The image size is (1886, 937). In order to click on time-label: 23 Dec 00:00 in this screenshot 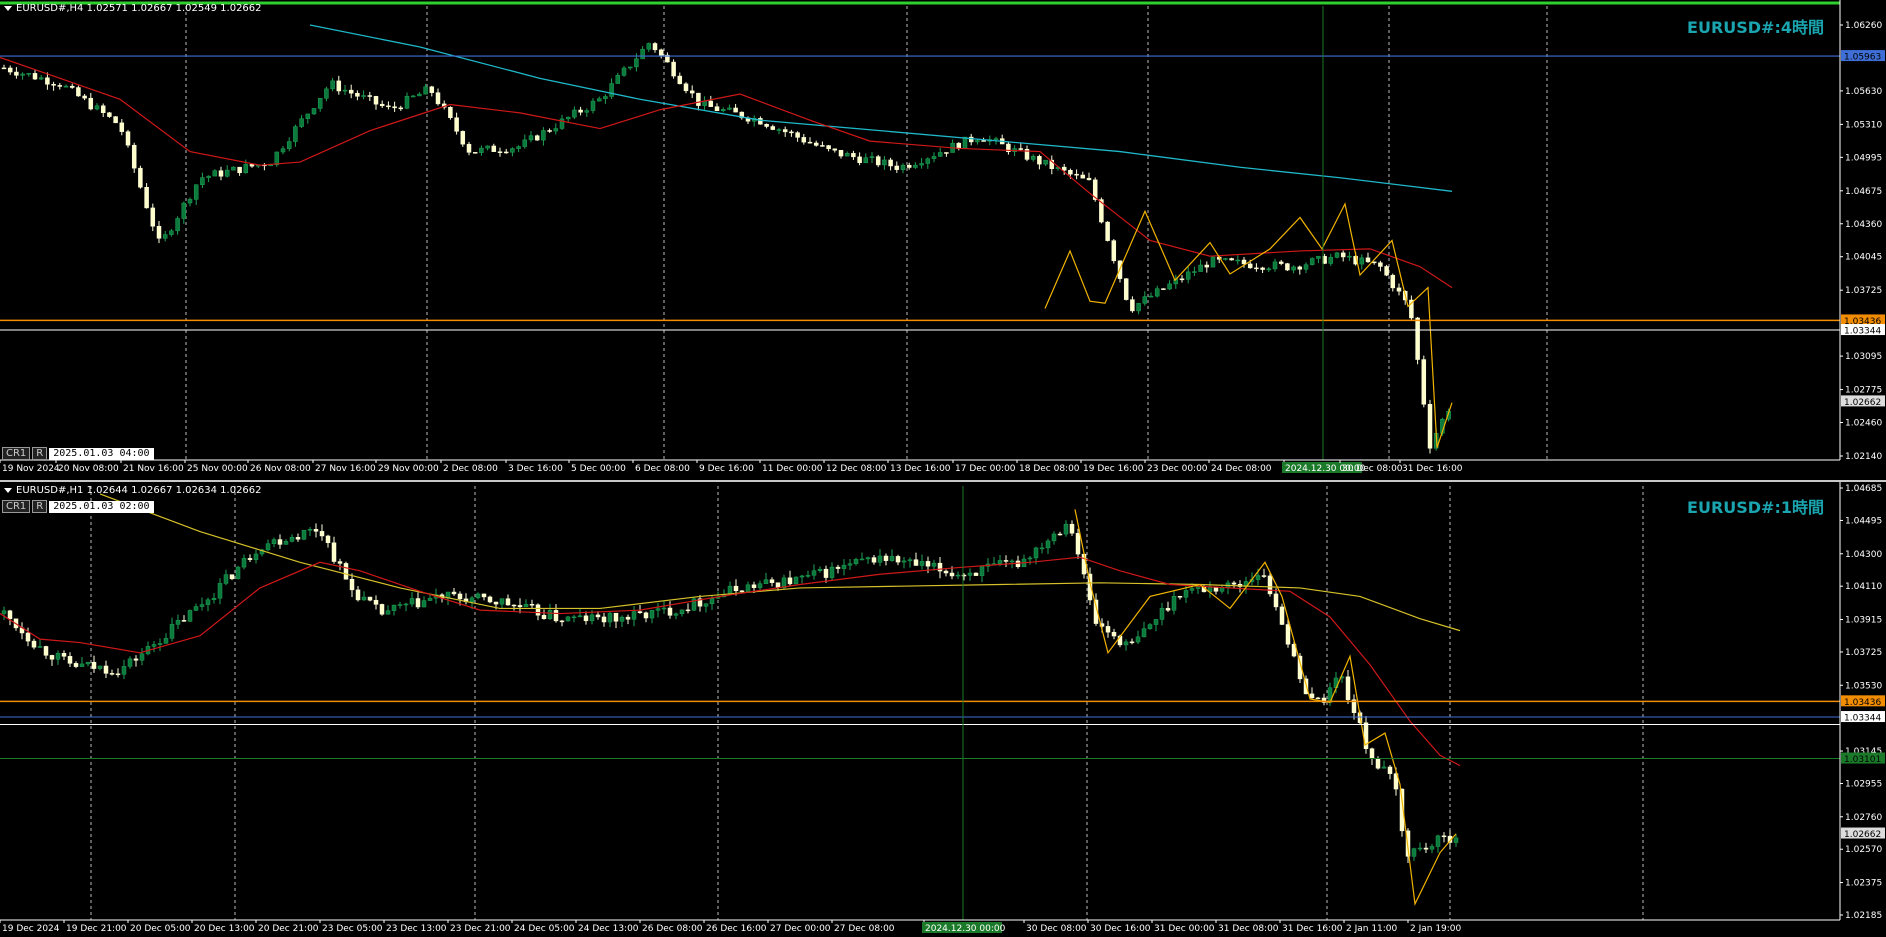, I will do `click(1177, 469)`.